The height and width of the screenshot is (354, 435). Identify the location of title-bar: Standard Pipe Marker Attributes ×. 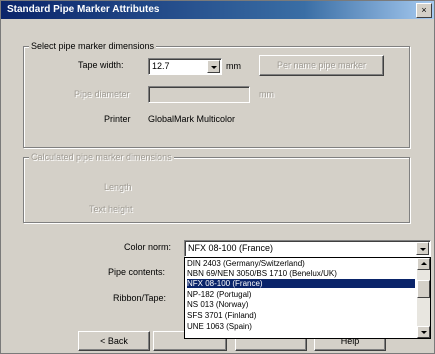
(217, 10).